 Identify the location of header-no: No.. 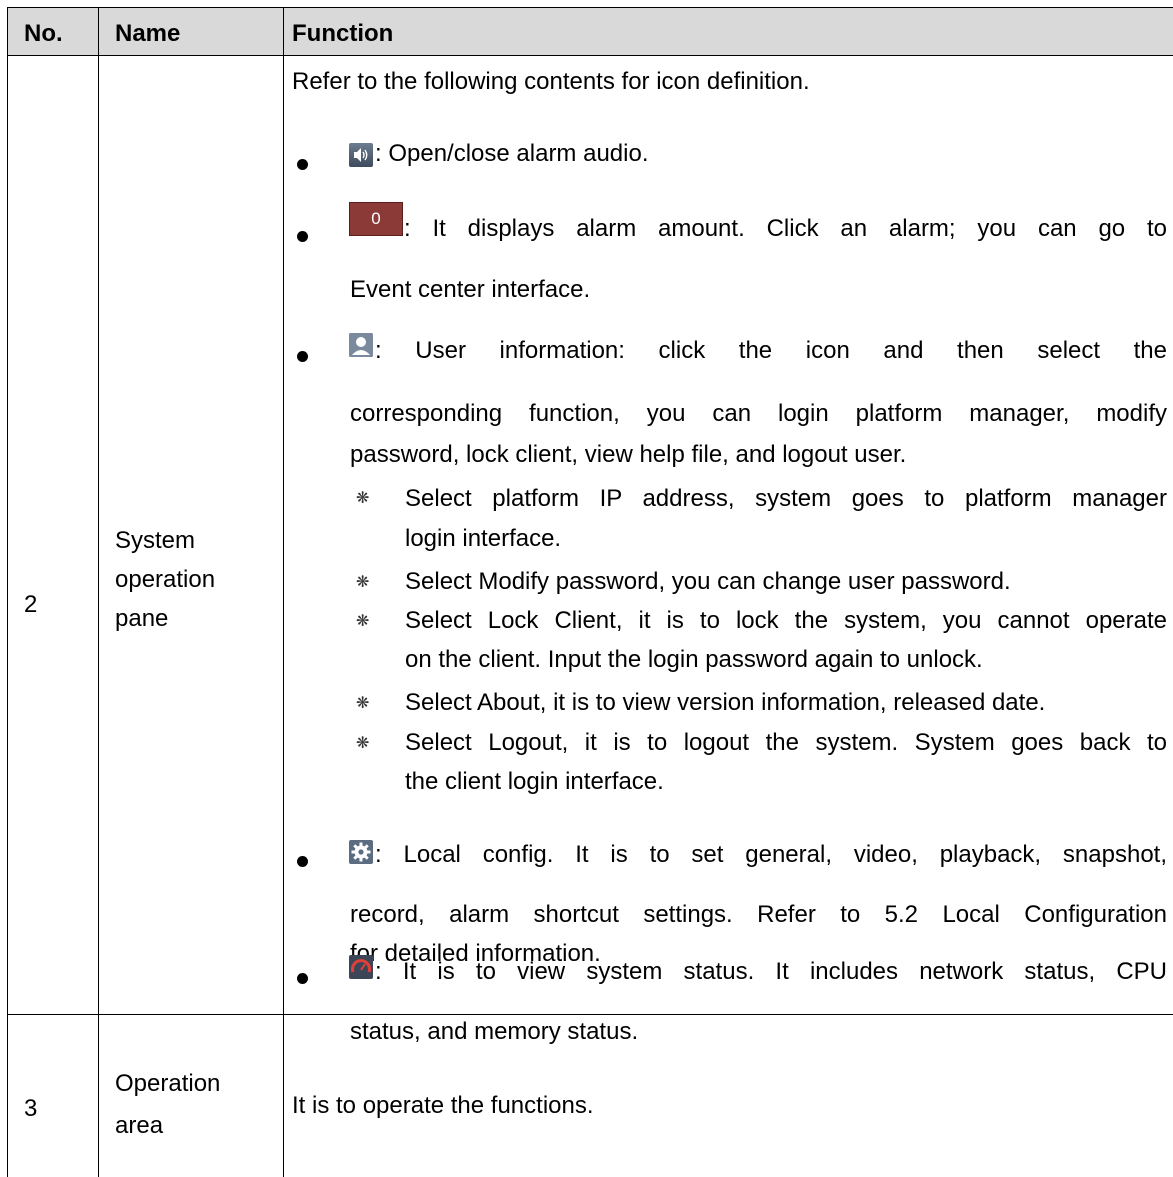
(43, 33).